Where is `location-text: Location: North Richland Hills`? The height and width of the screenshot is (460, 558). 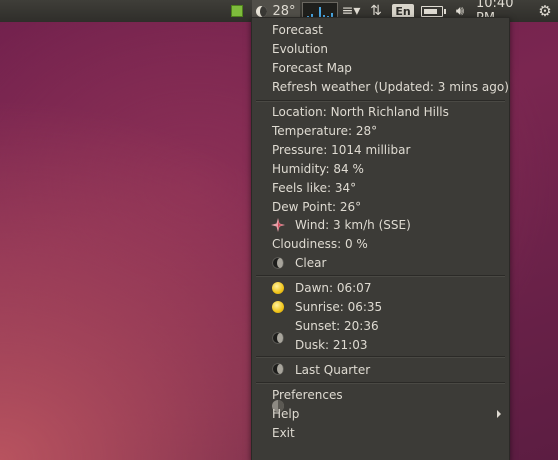
location-text: Location: North Richland Hills is located at coordinates (360, 112).